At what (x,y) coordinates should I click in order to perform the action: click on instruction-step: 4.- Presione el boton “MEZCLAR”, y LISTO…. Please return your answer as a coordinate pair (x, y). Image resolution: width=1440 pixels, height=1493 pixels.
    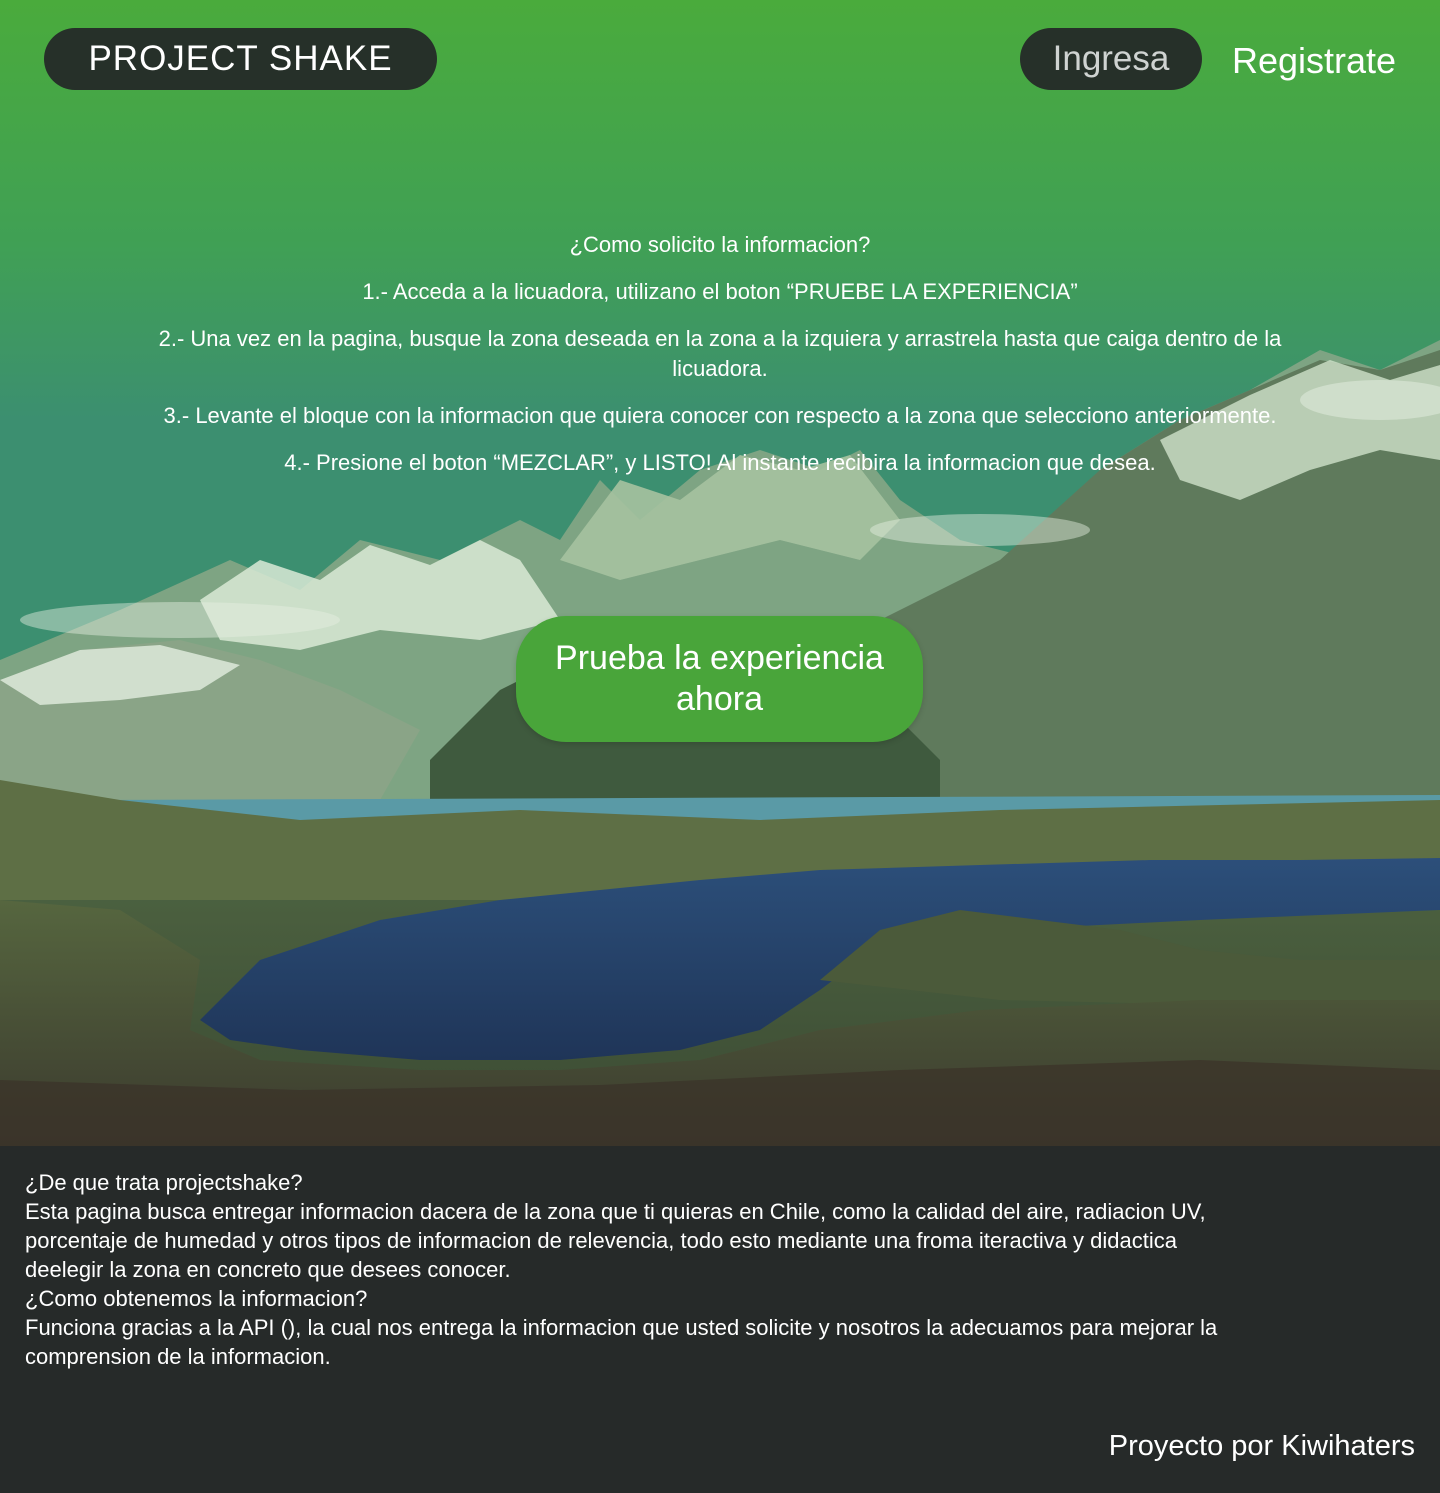
    Looking at the image, I should click on (720, 462).